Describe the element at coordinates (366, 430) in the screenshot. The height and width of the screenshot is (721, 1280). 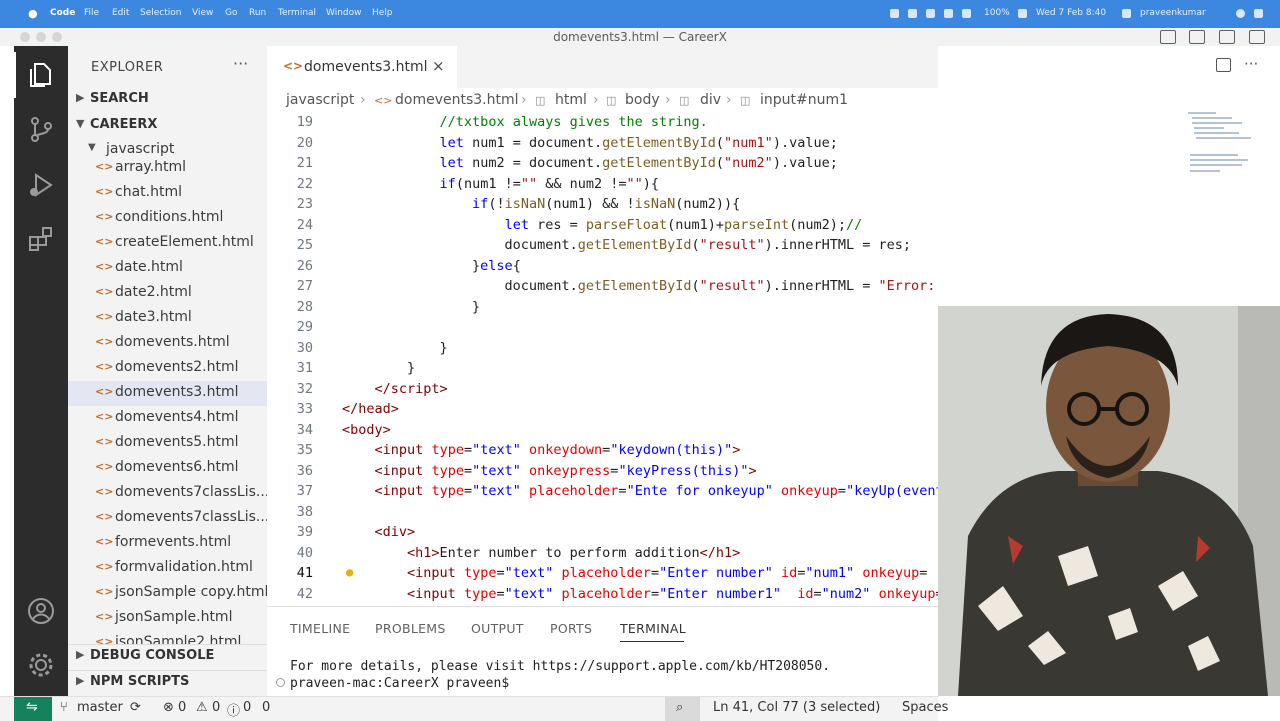
I see `code-line: <body>` at that location.